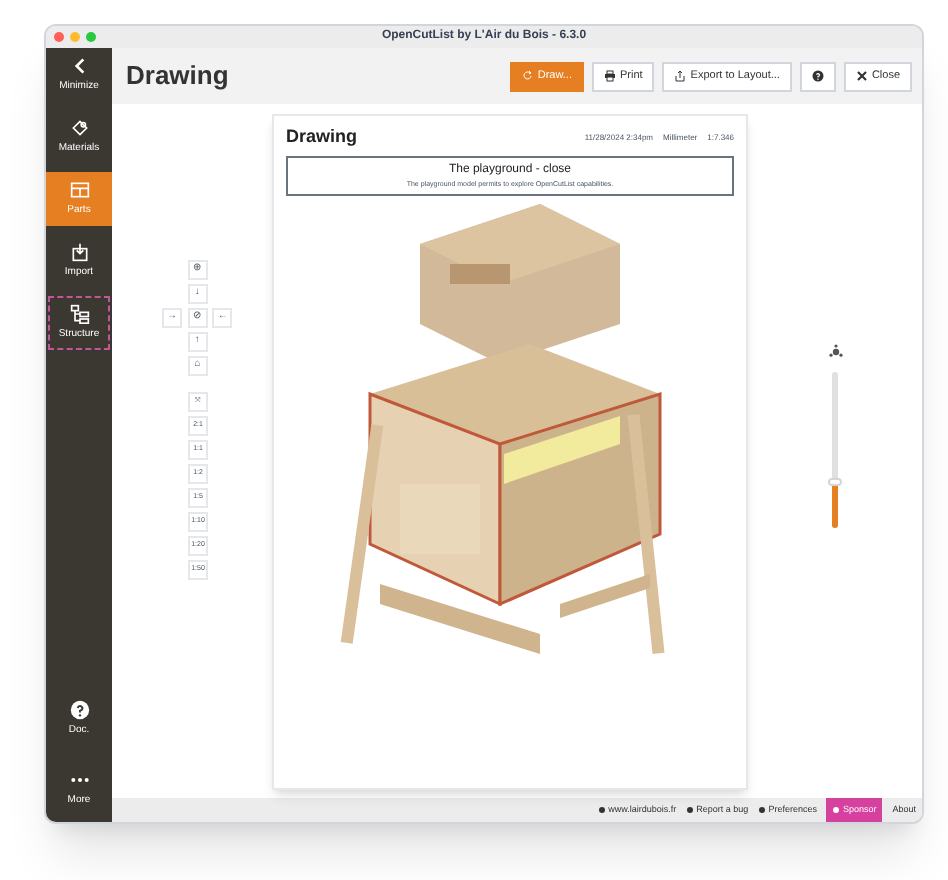  I want to click on light-icon, so click(835, 352).